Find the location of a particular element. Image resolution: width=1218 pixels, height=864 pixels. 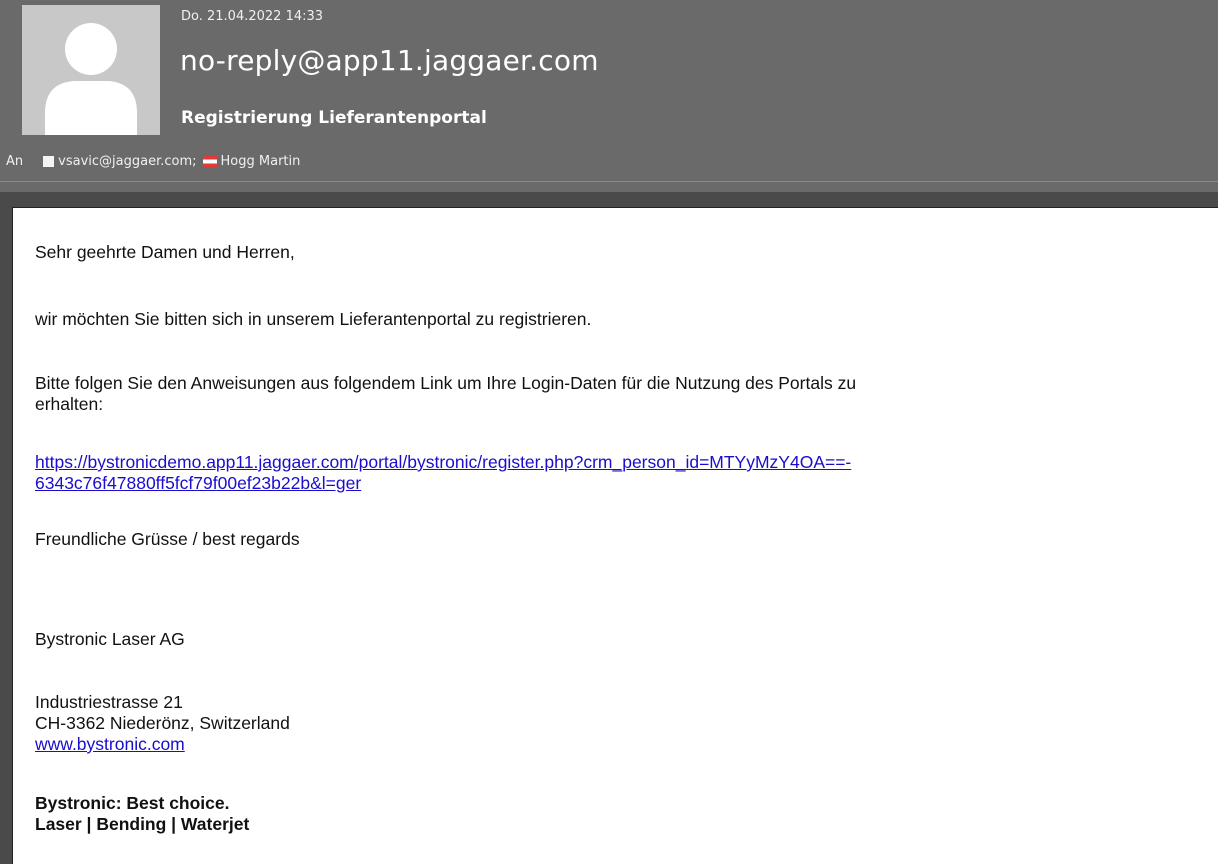

closing: Freundliche Grüsse / best regards is located at coordinates (167, 539).